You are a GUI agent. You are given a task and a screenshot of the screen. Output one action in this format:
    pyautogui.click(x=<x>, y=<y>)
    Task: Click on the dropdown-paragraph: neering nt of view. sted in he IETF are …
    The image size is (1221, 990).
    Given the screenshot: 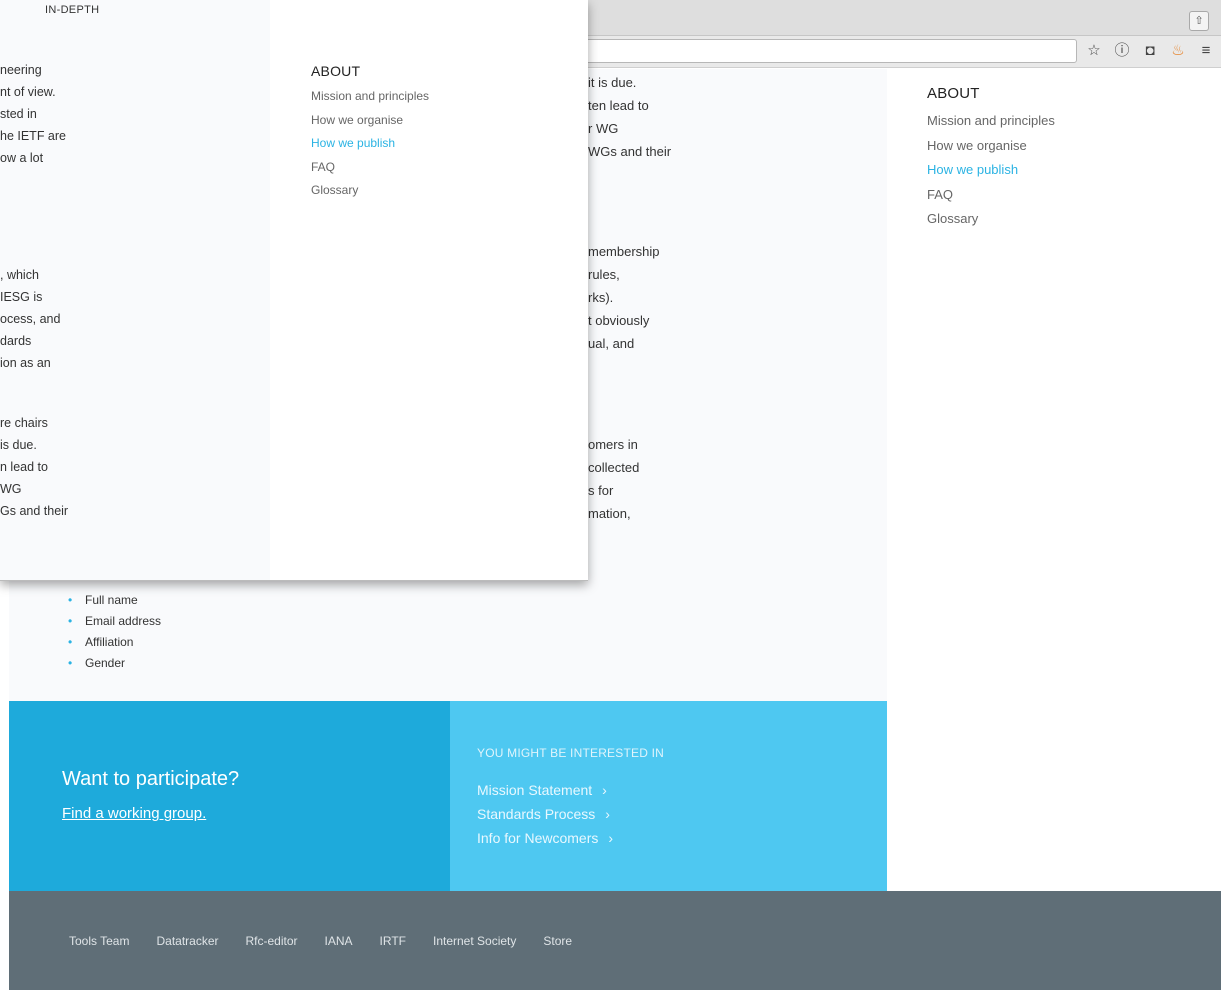 What is the action you would take?
    pyautogui.click(x=33, y=114)
    